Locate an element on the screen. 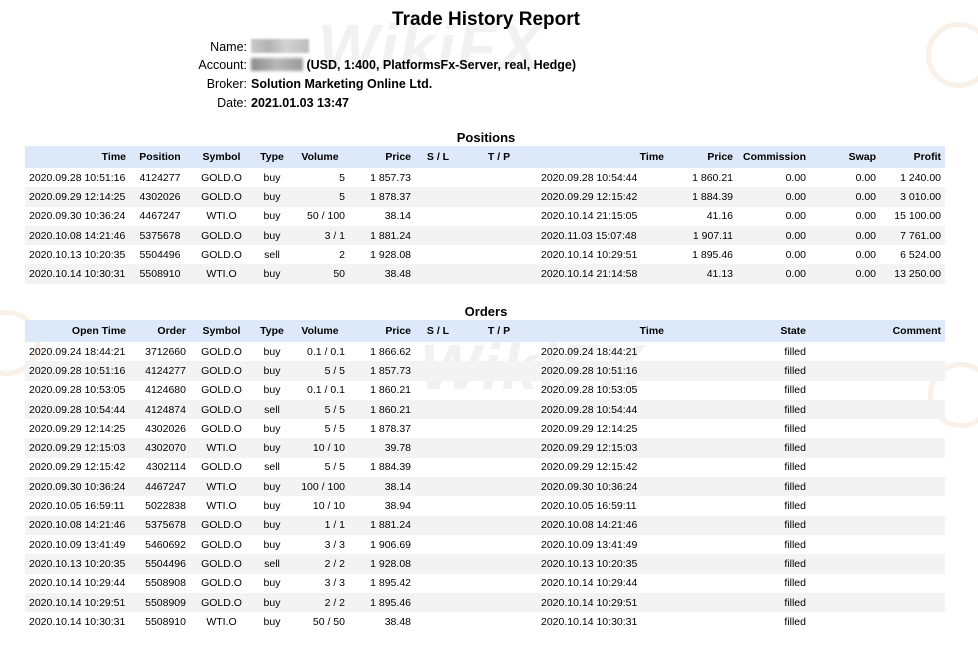 The height and width of the screenshot is (659, 978). table-cell: 2020.10.14 21:15:05 is located at coordinates (589, 216).